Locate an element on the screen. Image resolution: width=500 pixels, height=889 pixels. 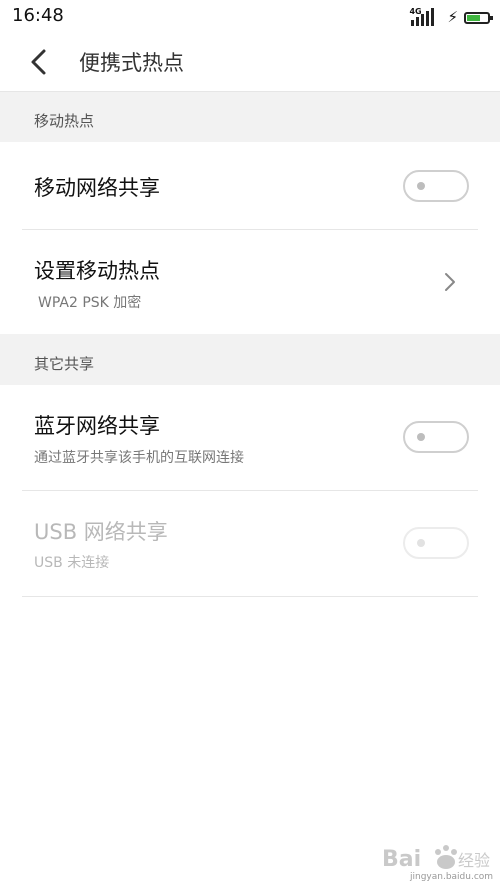
svg-text: Bai is located at coordinates (401, 859).